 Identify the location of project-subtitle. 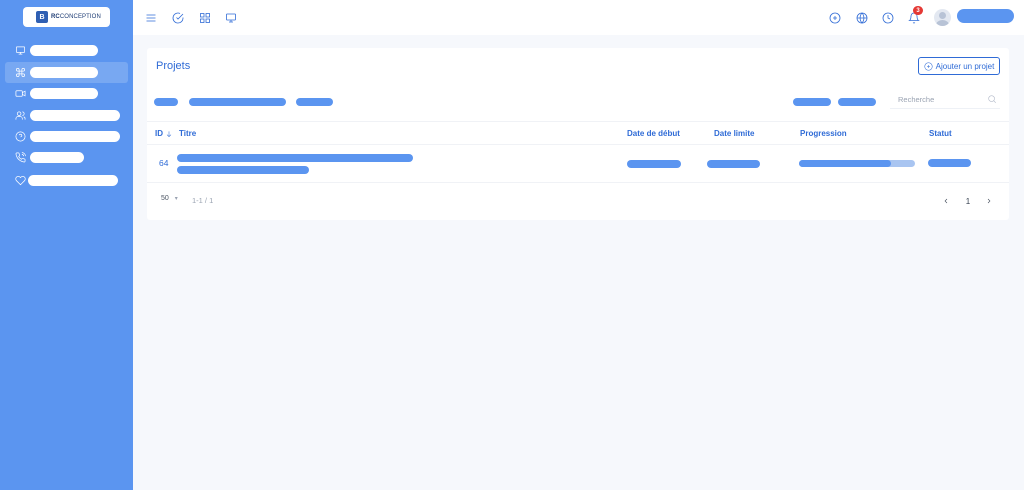
(243, 170).